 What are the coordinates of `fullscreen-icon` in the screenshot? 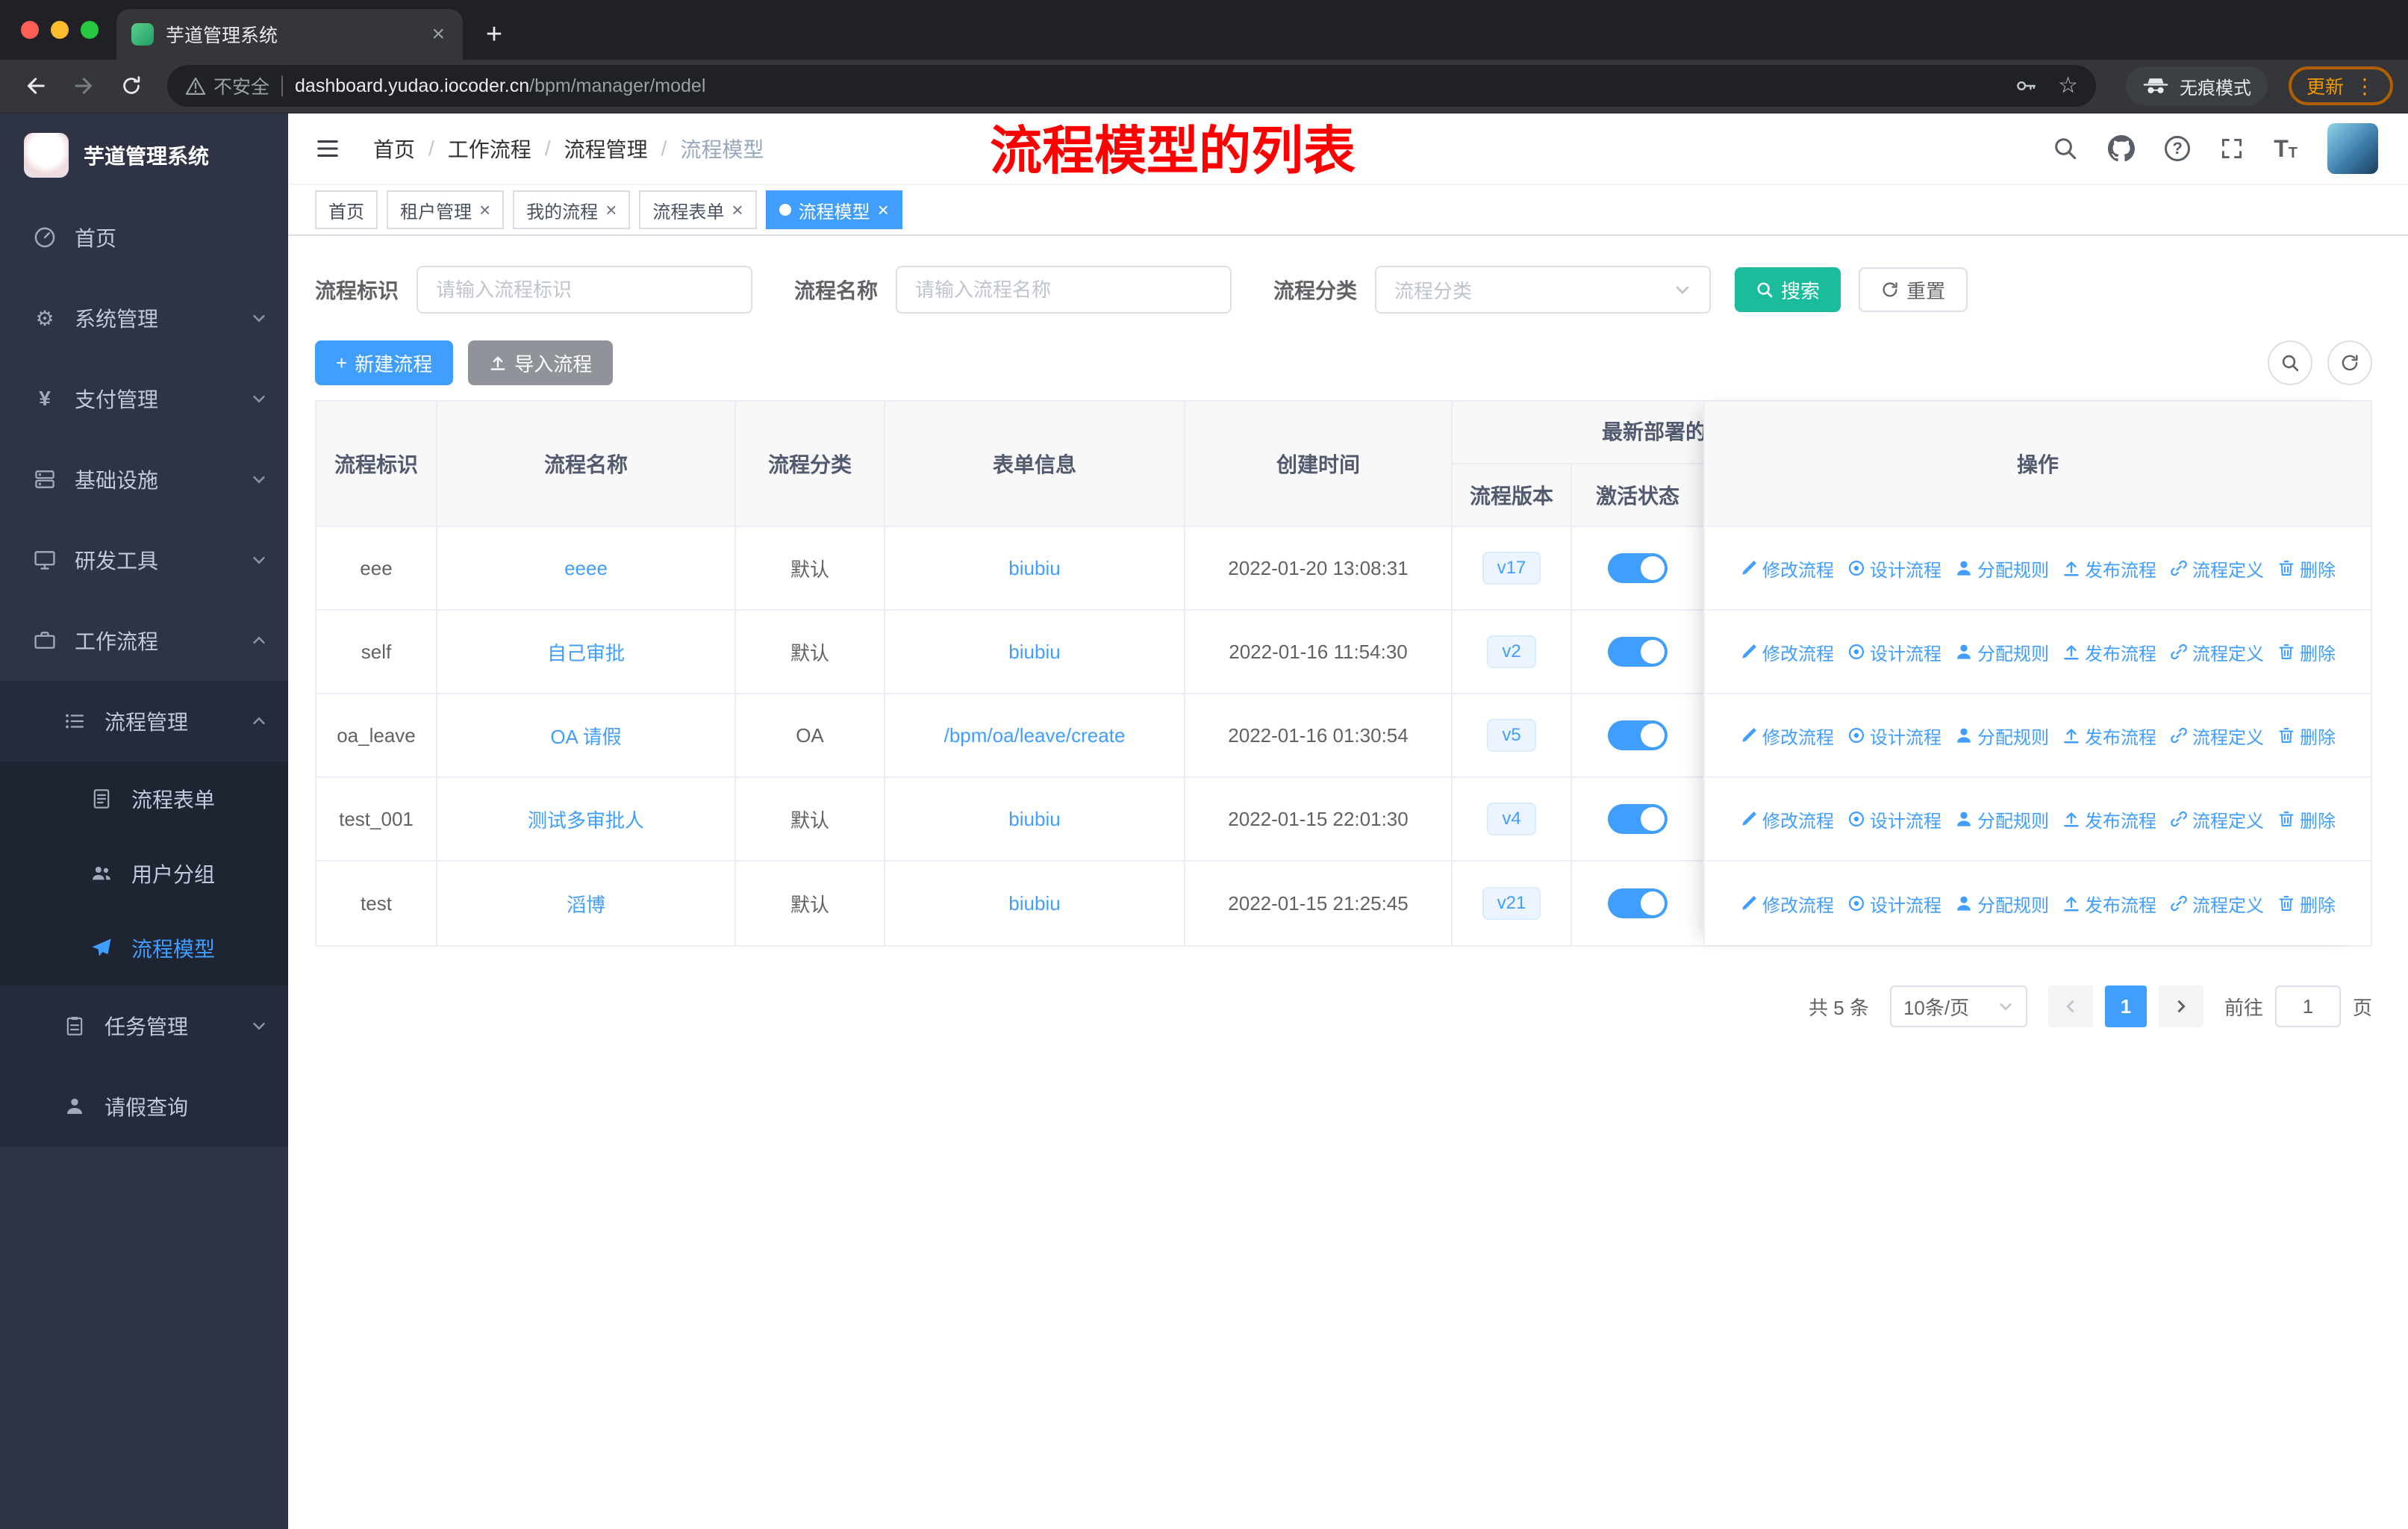 It's located at (2232, 149).